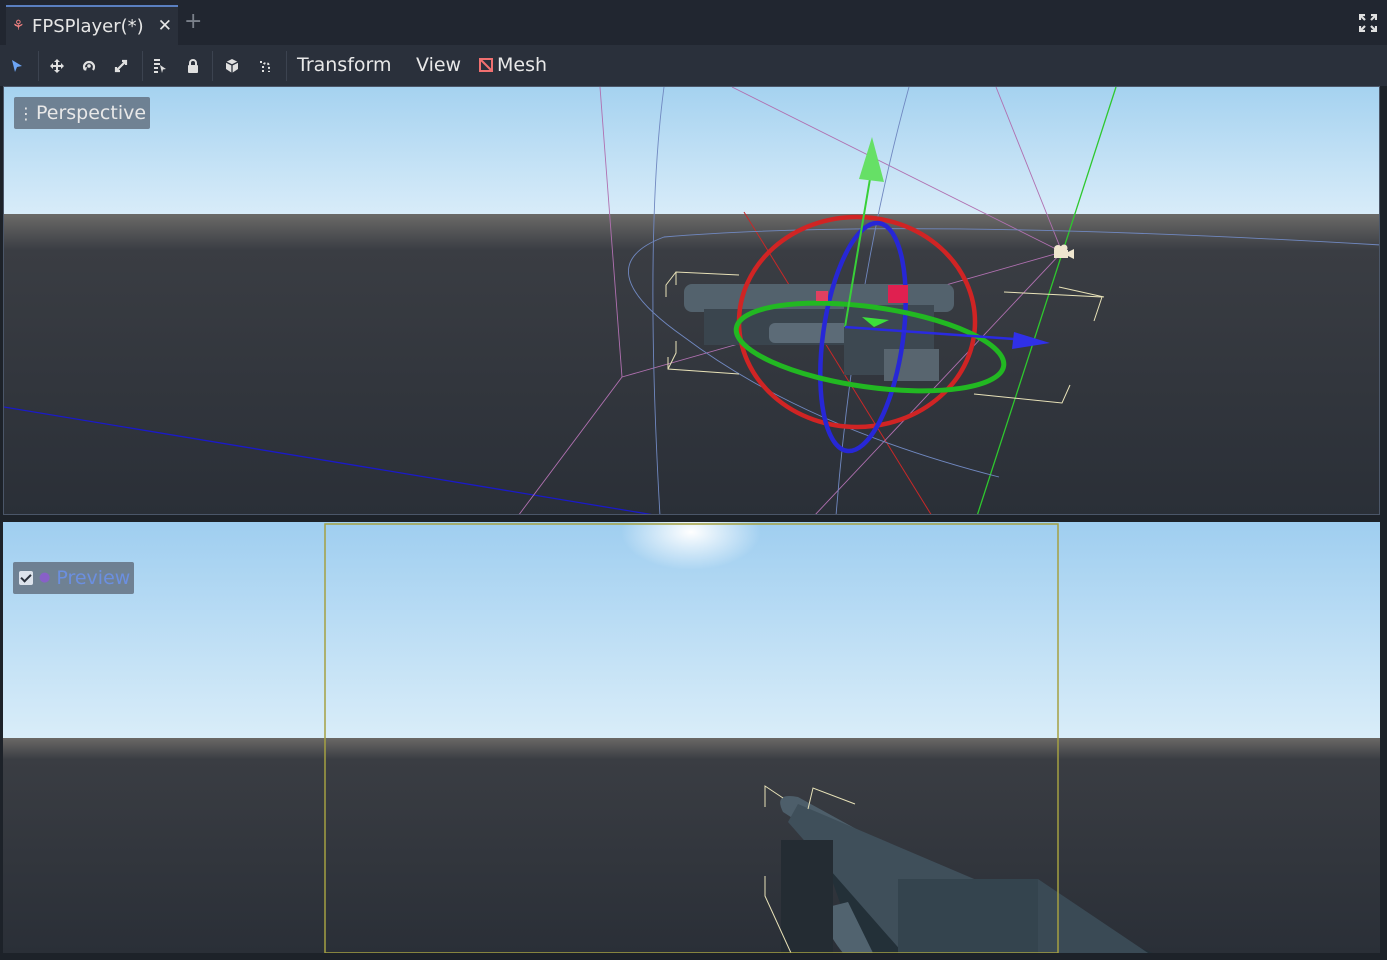 This screenshot has height=960, width=1387. Describe the element at coordinates (18, 26) in the screenshot. I see `scene-node-icon: ⚘` at that location.